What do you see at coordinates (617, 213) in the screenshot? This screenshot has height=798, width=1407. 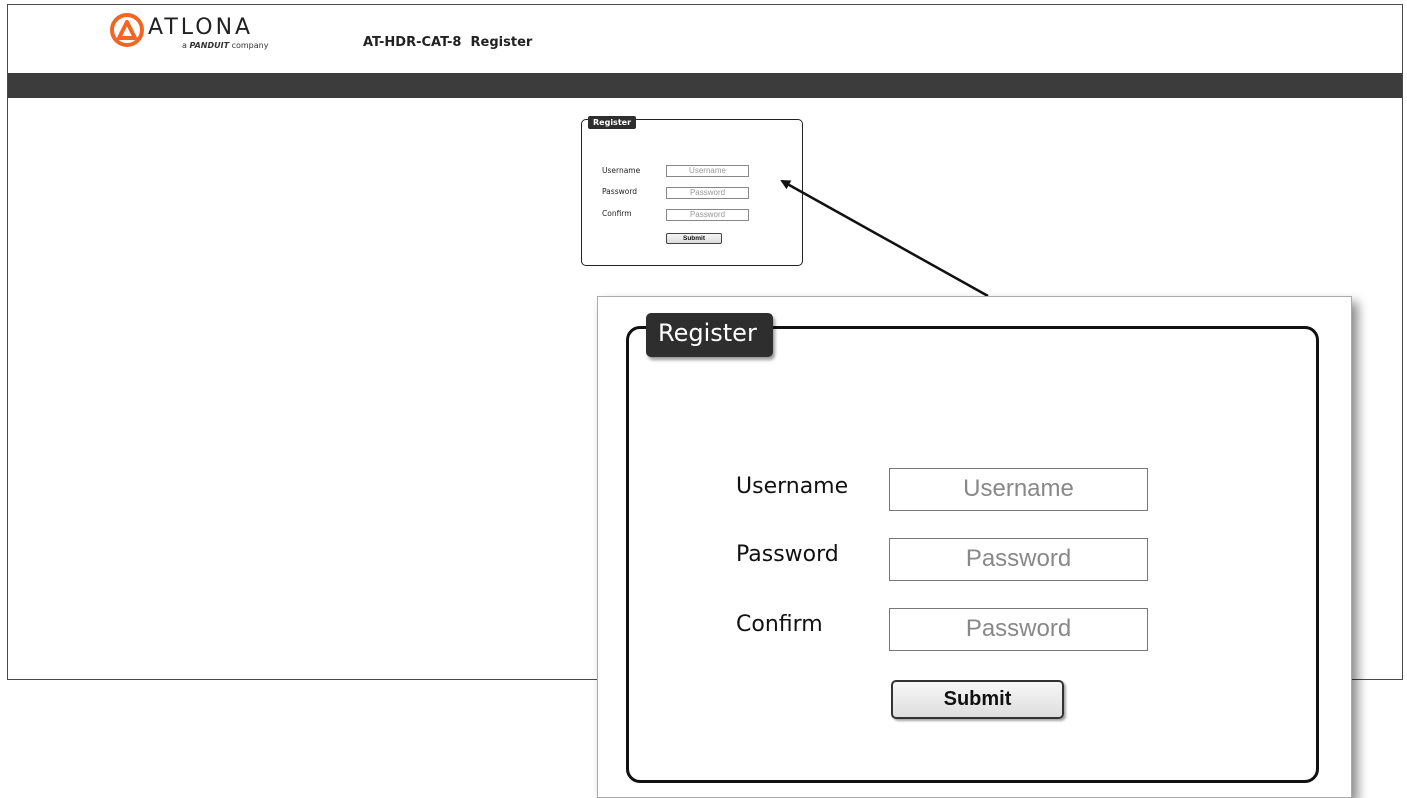 I see `confirm-label: Confirm` at bounding box center [617, 213].